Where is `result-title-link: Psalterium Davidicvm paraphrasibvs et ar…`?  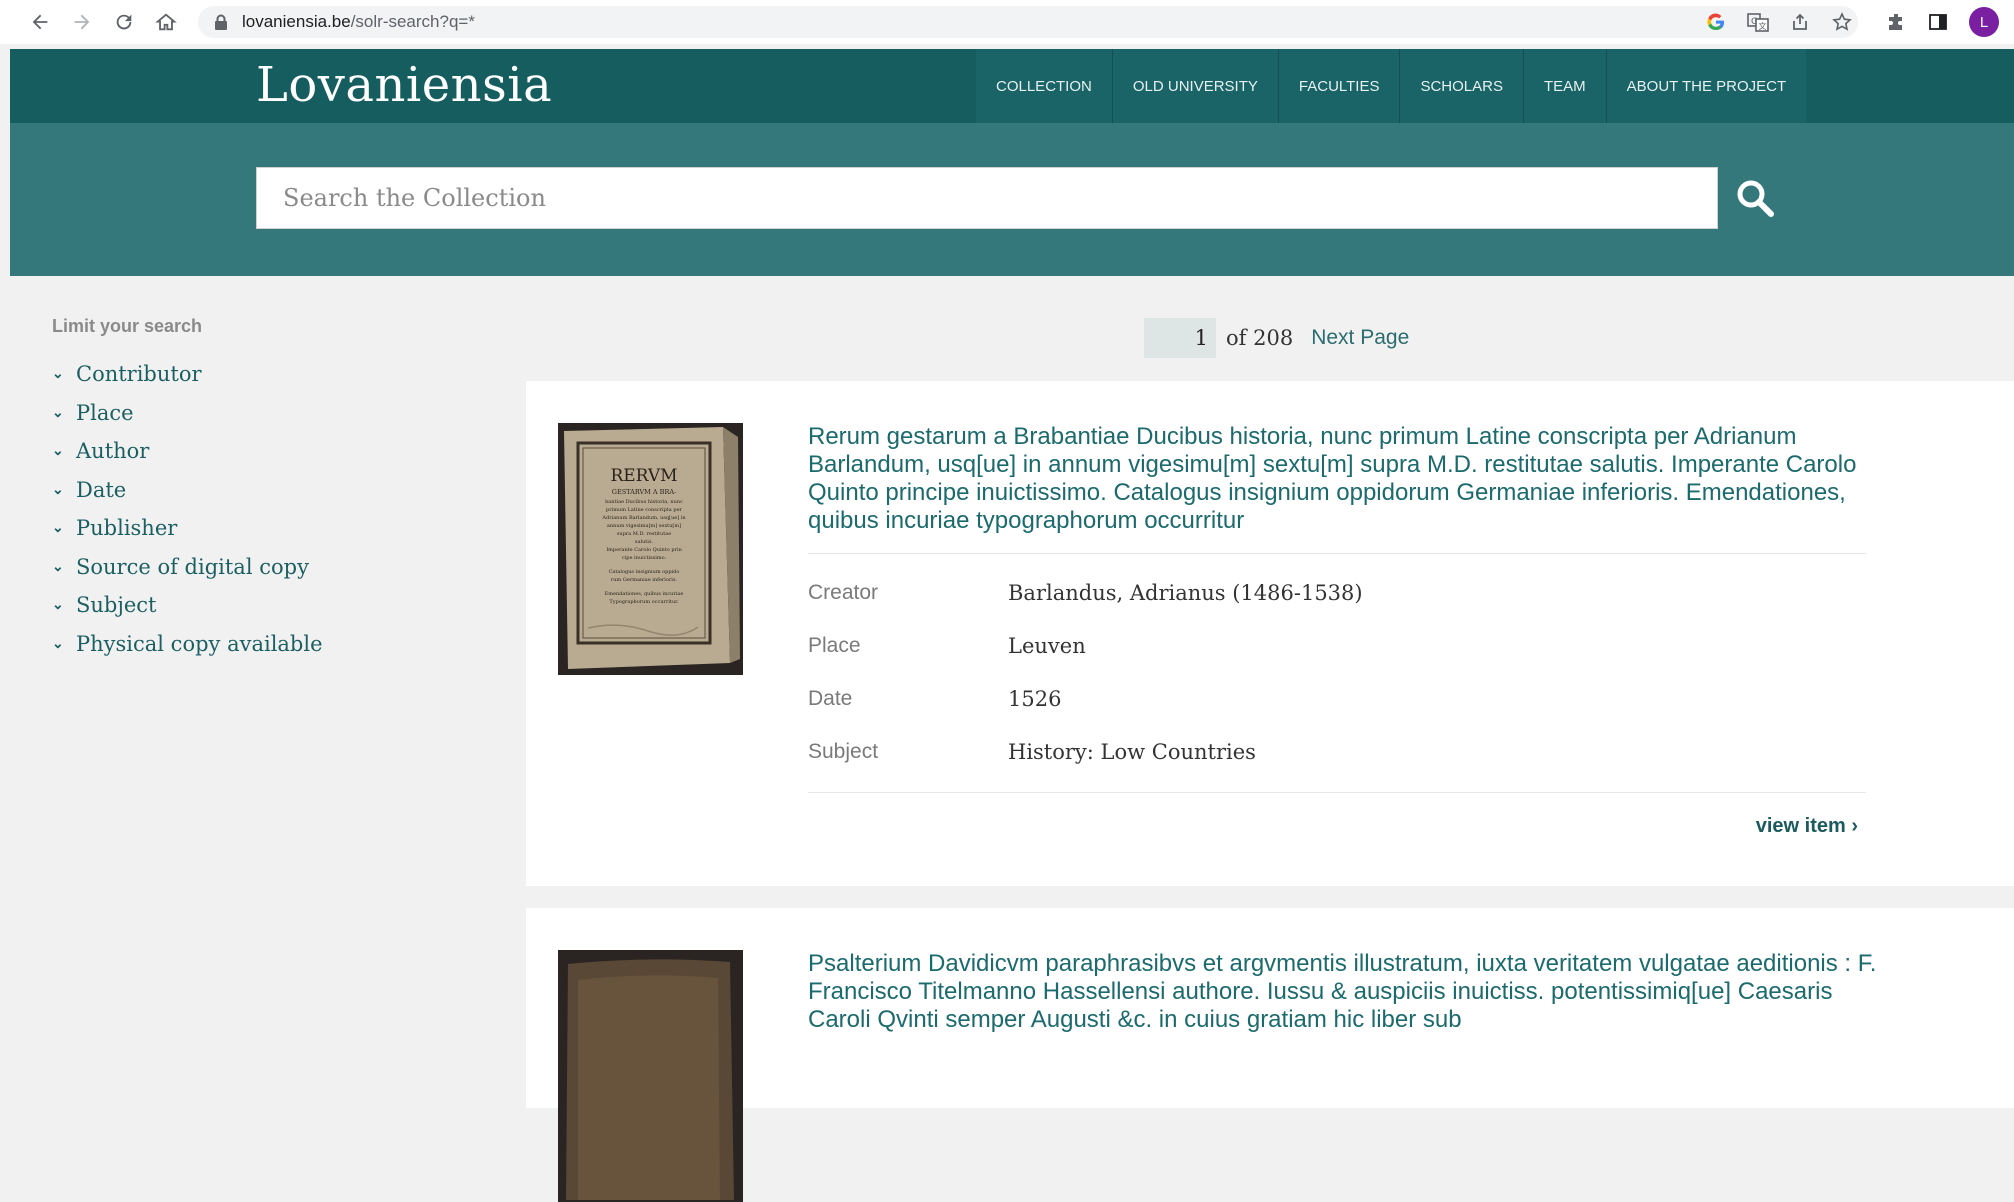 result-title-link: Psalterium Davidicvm paraphrasibvs et ar… is located at coordinates (1343, 992).